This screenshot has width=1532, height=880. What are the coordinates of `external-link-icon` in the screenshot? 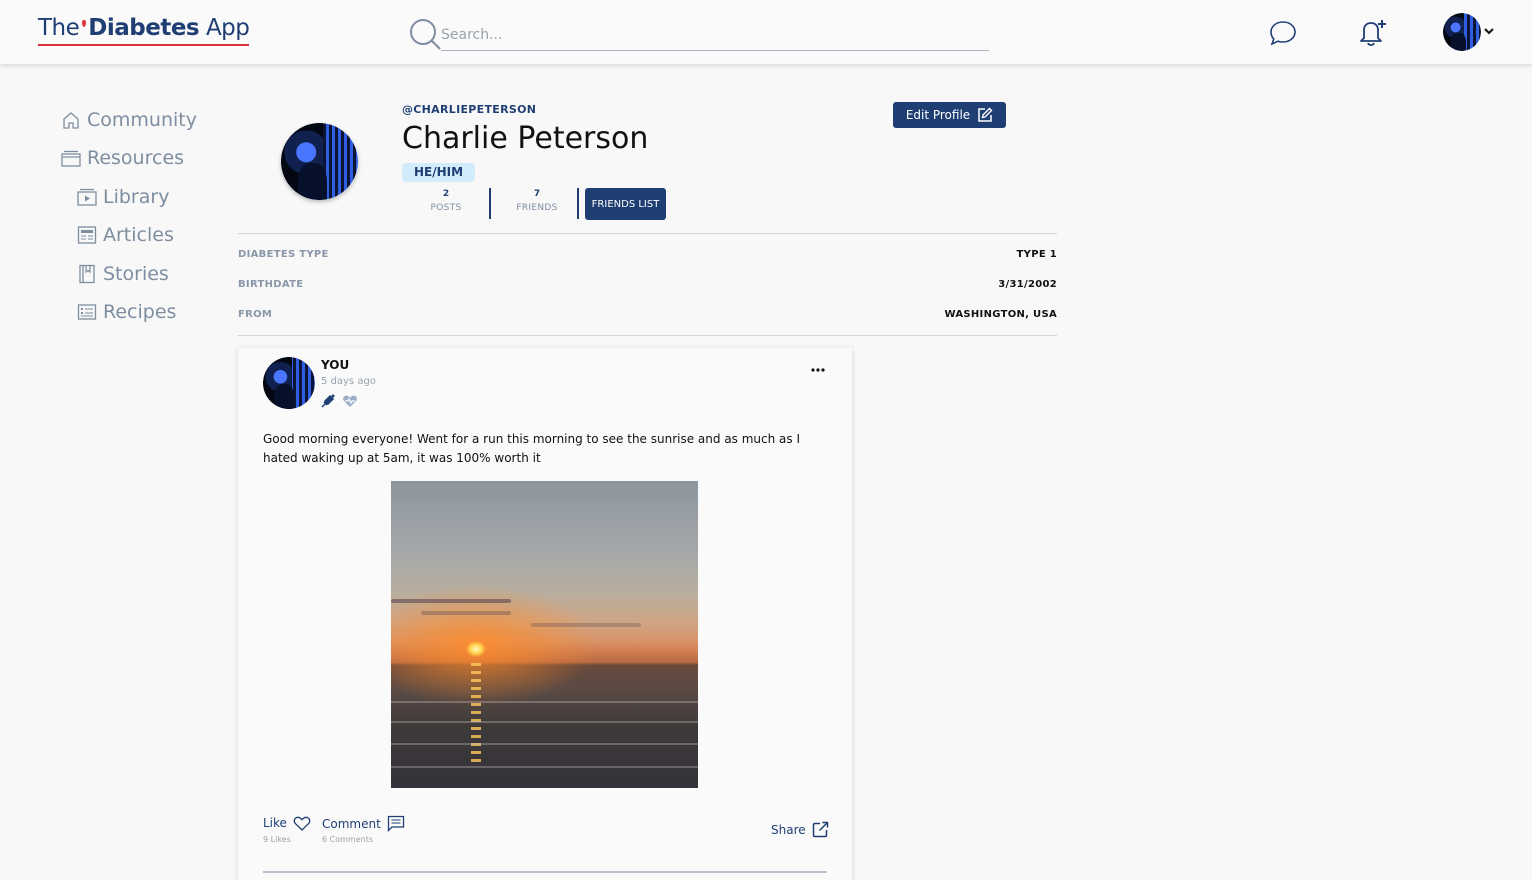 It's located at (820, 829).